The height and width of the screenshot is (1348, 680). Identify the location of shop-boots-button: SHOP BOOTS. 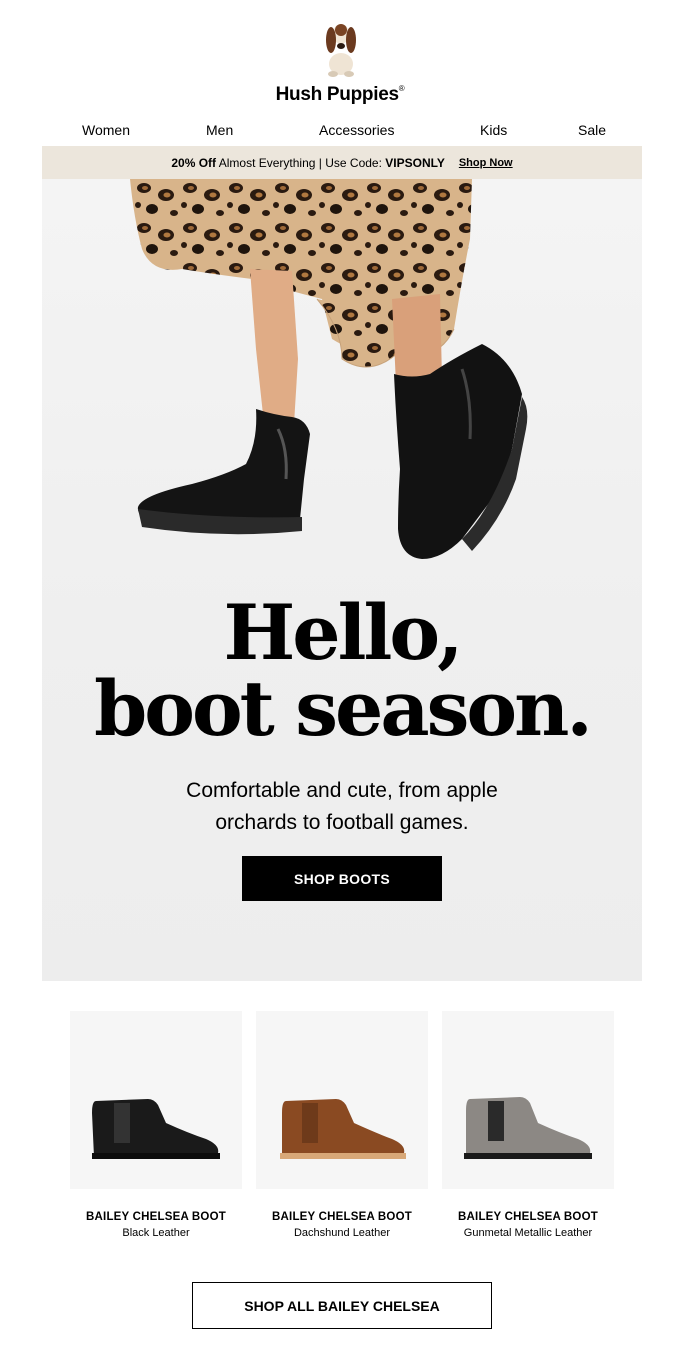
(342, 878).